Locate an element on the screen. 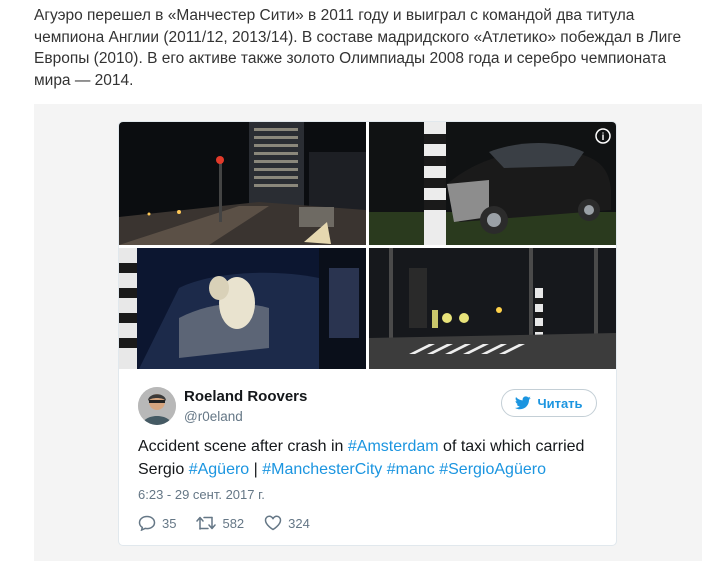  like-action: 324 is located at coordinates (287, 523).